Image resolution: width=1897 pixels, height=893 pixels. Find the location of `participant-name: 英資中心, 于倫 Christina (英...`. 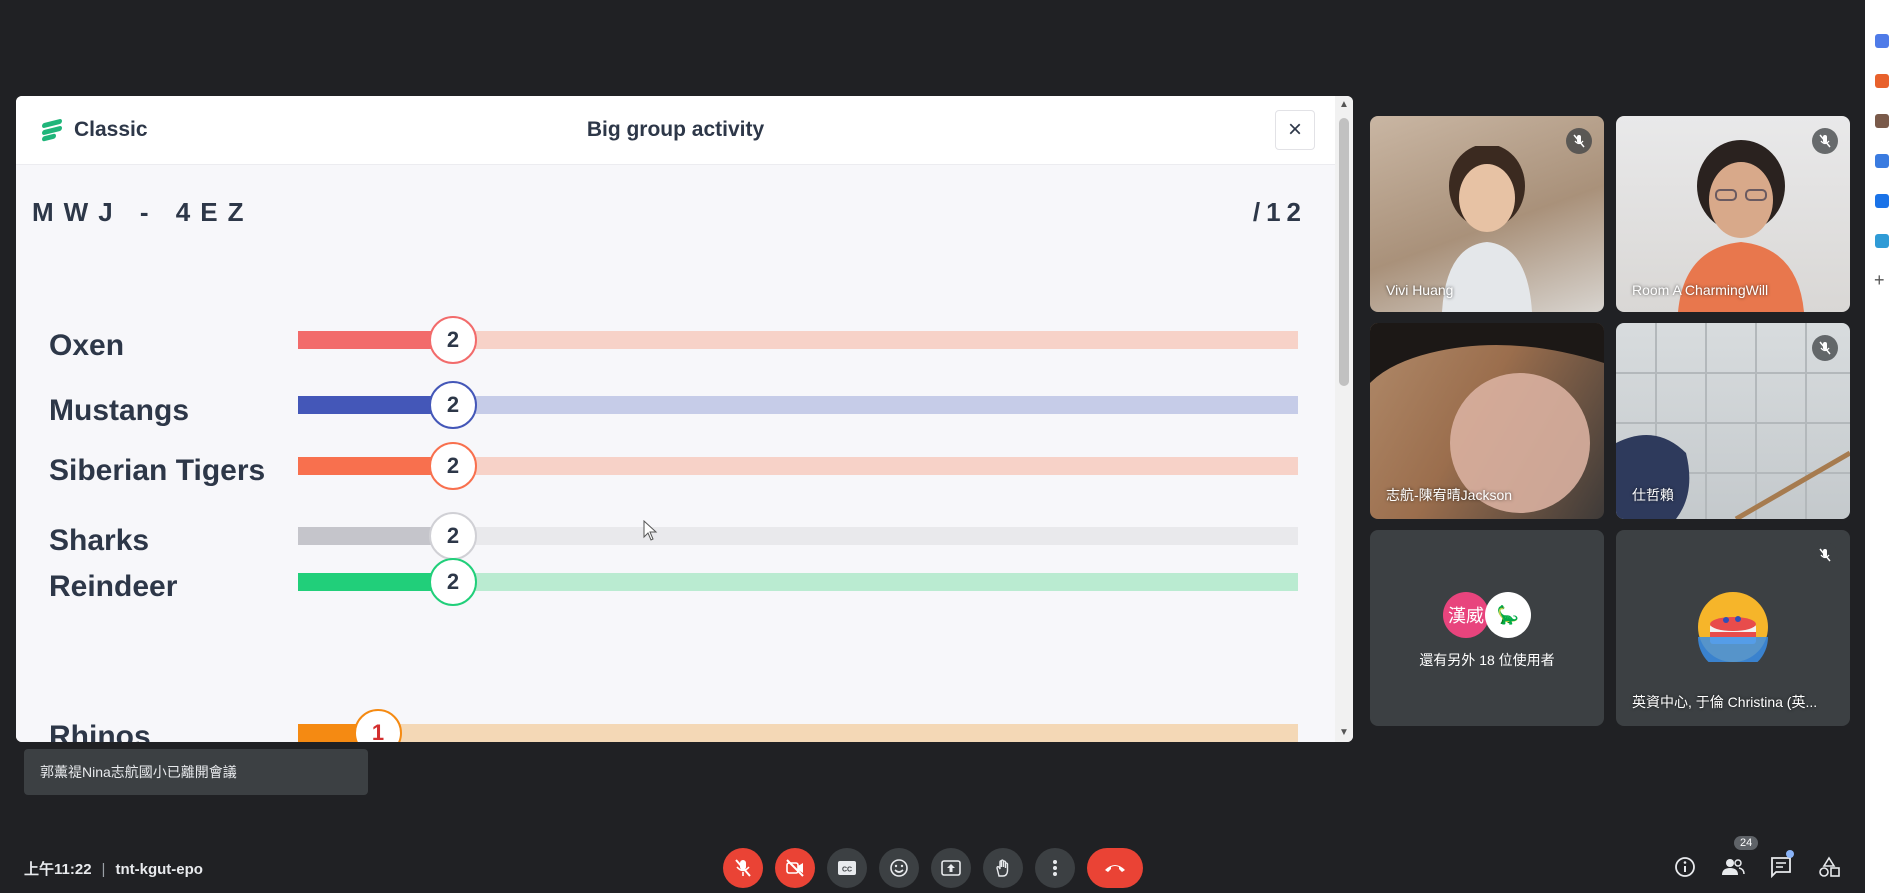

participant-name: 英資中心, 于倫 Christina (英... is located at coordinates (1725, 702).